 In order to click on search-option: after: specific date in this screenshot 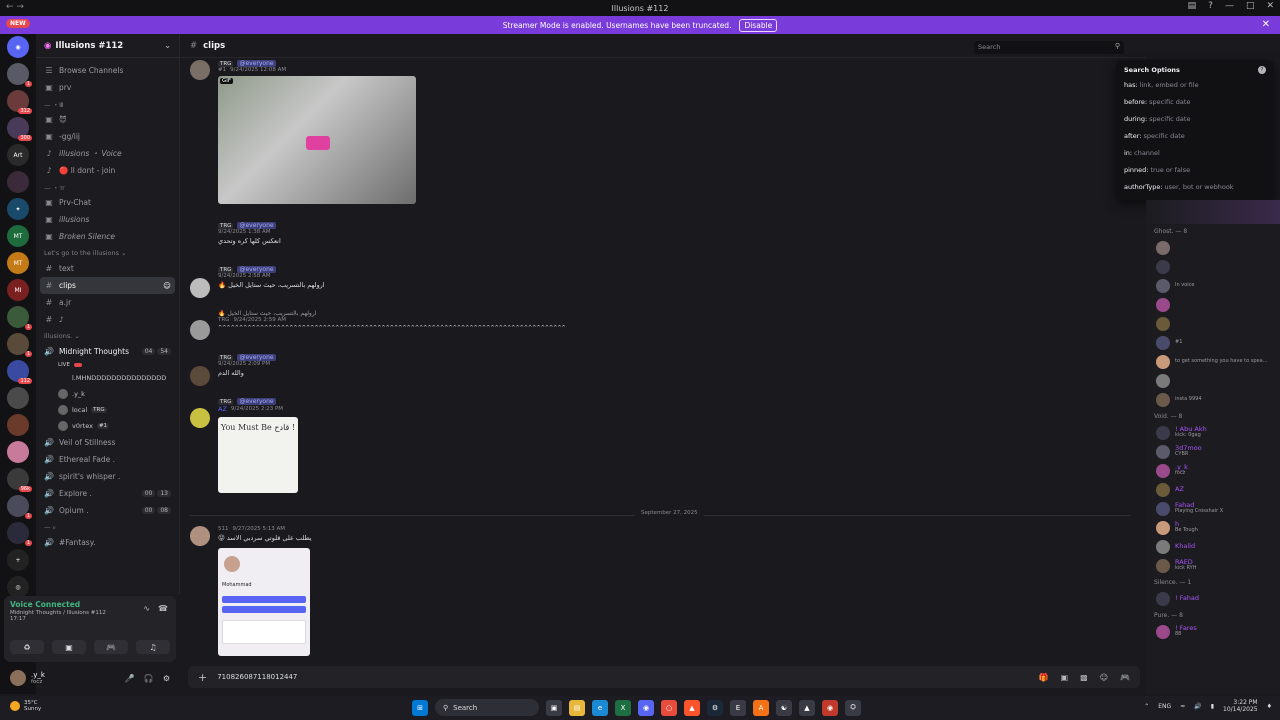, I will do `click(1195, 140)`.